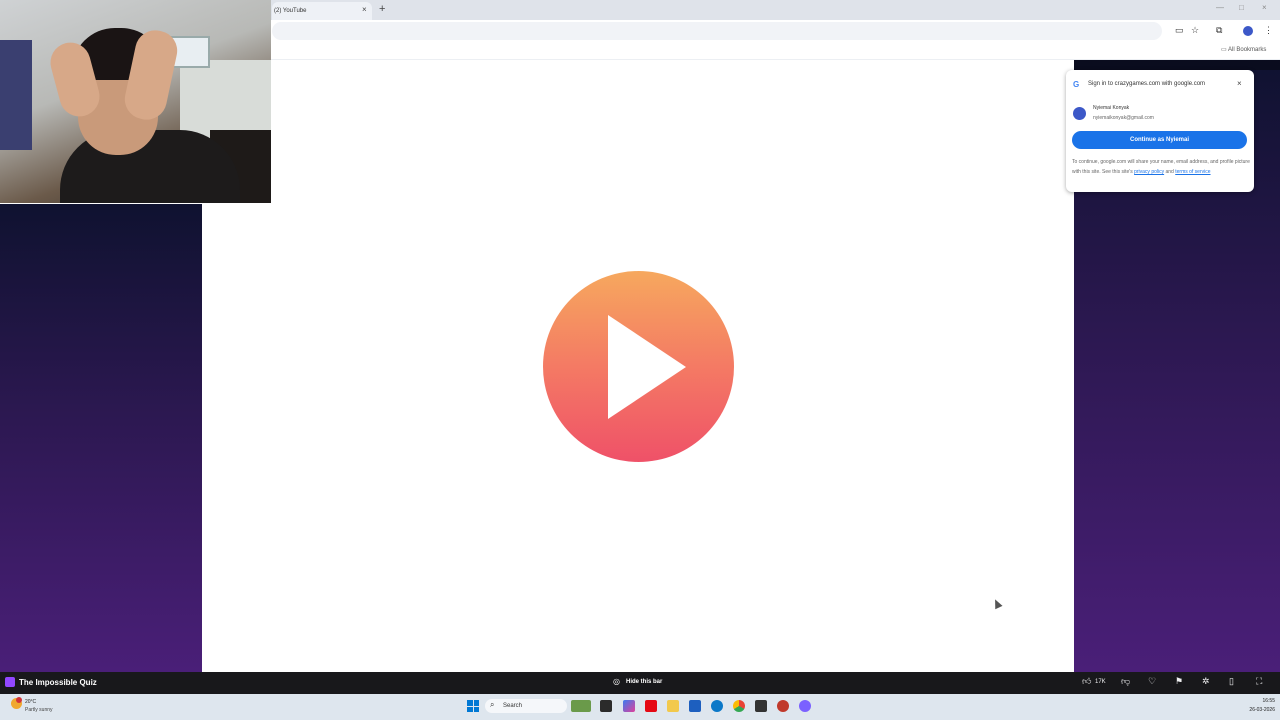 The image size is (1280, 720). What do you see at coordinates (19, 700) in the screenshot?
I see `notification-badge` at bounding box center [19, 700].